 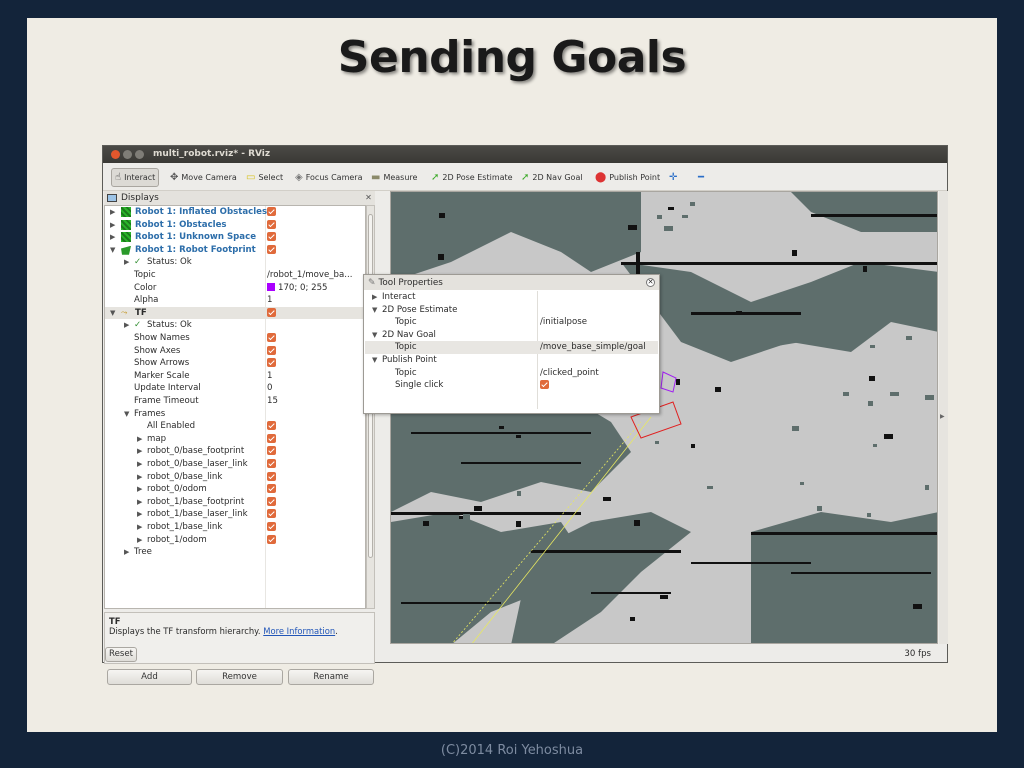 What do you see at coordinates (235, 338) in the screenshot?
I see `display-row: Show Names` at bounding box center [235, 338].